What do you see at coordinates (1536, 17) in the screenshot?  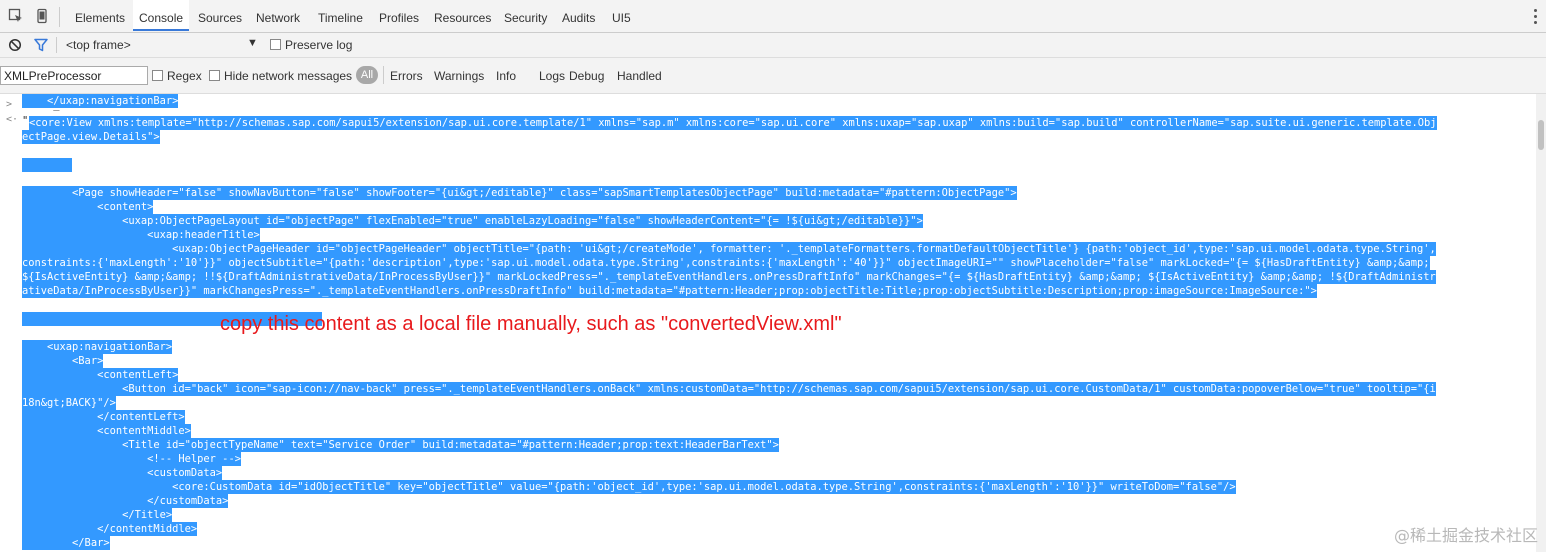 I see `more-options-icon` at bounding box center [1536, 17].